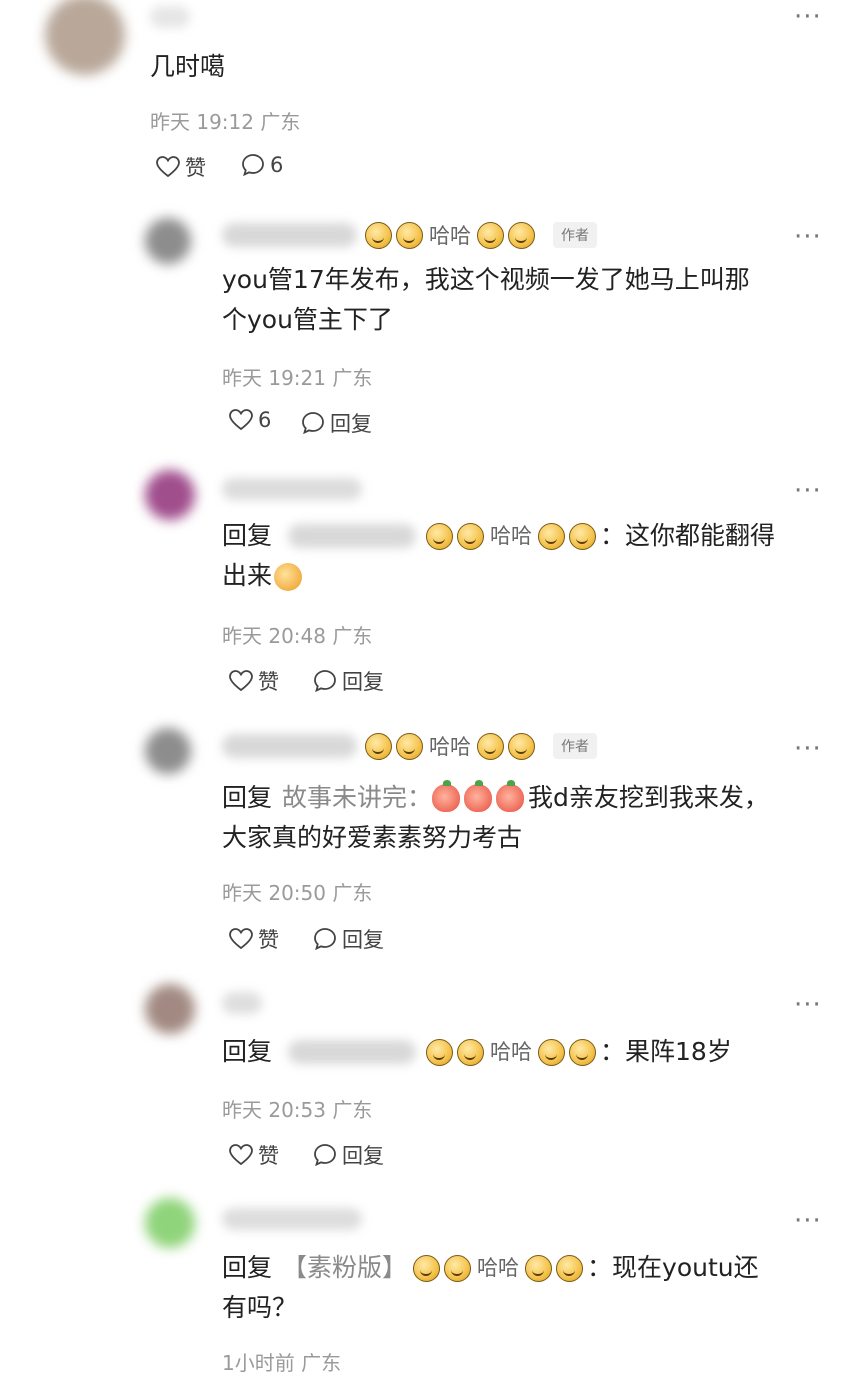  Describe the element at coordinates (344, 1268) in the screenshot. I see `reply-to-user: 【素粉版】` at that location.